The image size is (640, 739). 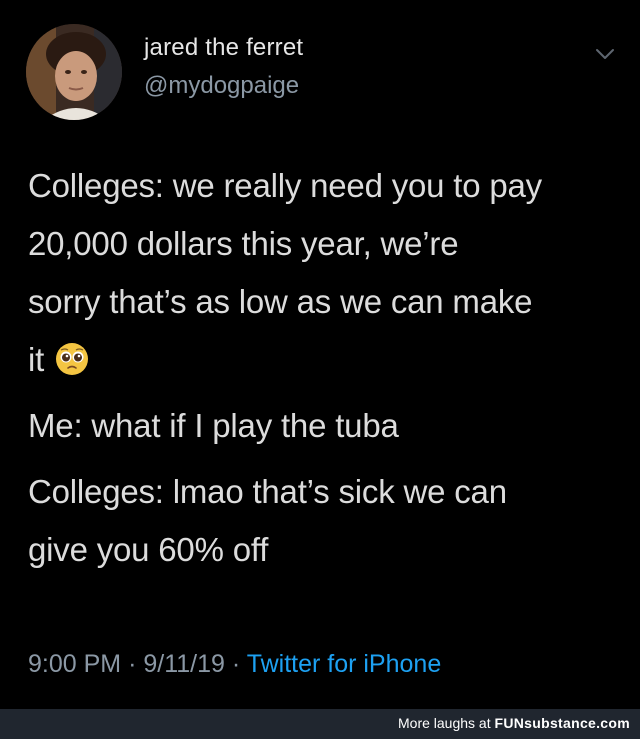 What do you see at coordinates (280, 301) in the screenshot?
I see `tweet-line: sorry that’s as low as we can make` at bounding box center [280, 301].